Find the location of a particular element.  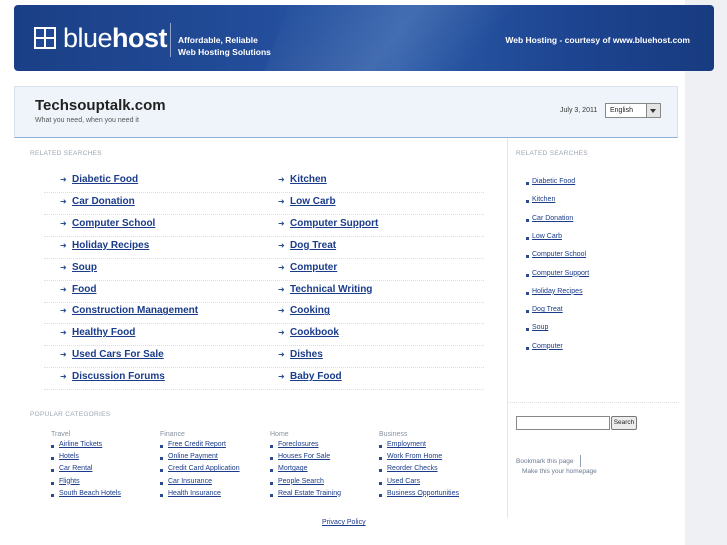

language-select: English is located at coordinates (633, 110).